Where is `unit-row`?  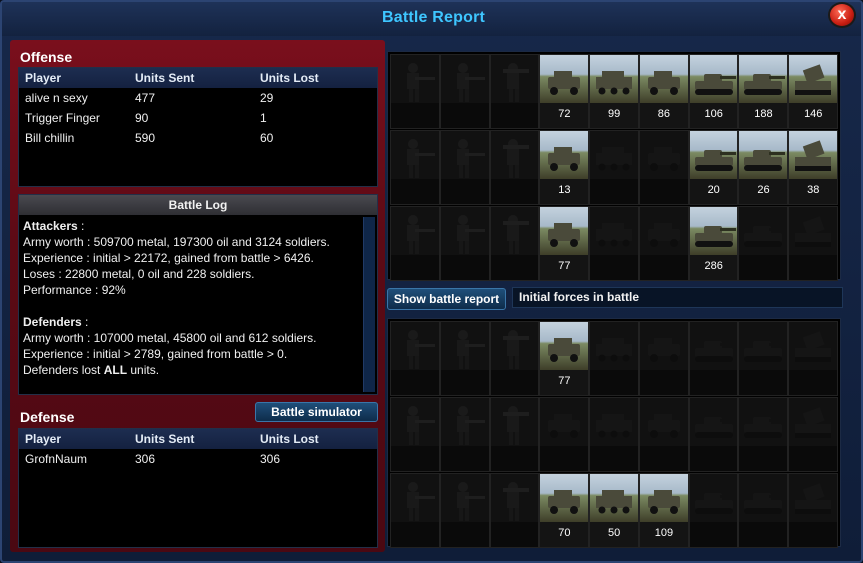
unit-row is located at coordinates (614, 434).